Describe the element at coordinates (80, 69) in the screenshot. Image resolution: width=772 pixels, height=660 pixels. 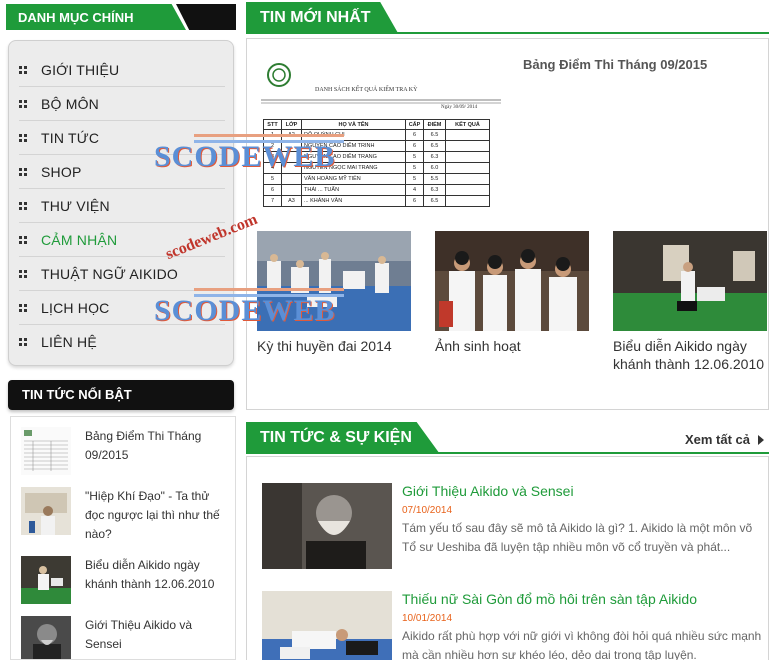
I see `menu-item-label: GIỚI THIỆU` at that location.